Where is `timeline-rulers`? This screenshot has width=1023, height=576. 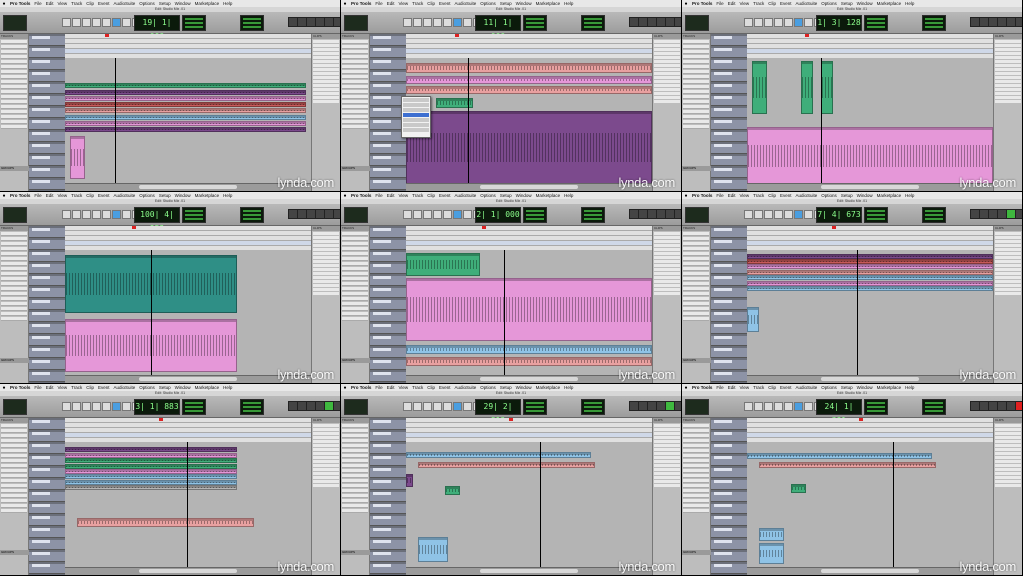 timeline-rulers is located at coordinates (529, 238).